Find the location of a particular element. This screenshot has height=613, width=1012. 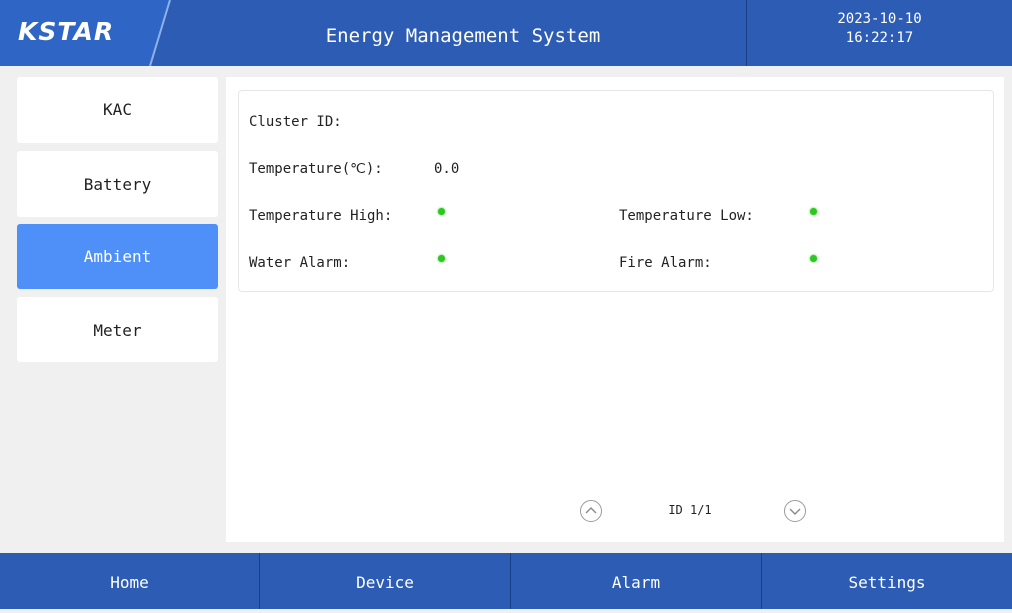

chevron-up-icon is located at coordinates (591, 510).